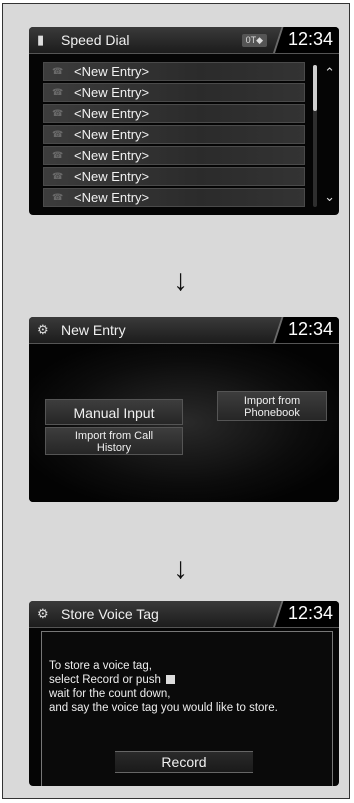 The height and width of the screenshot is (803, 354). I want to click on import-phonebook-button: Import from Phonebook, so click(272, 406).